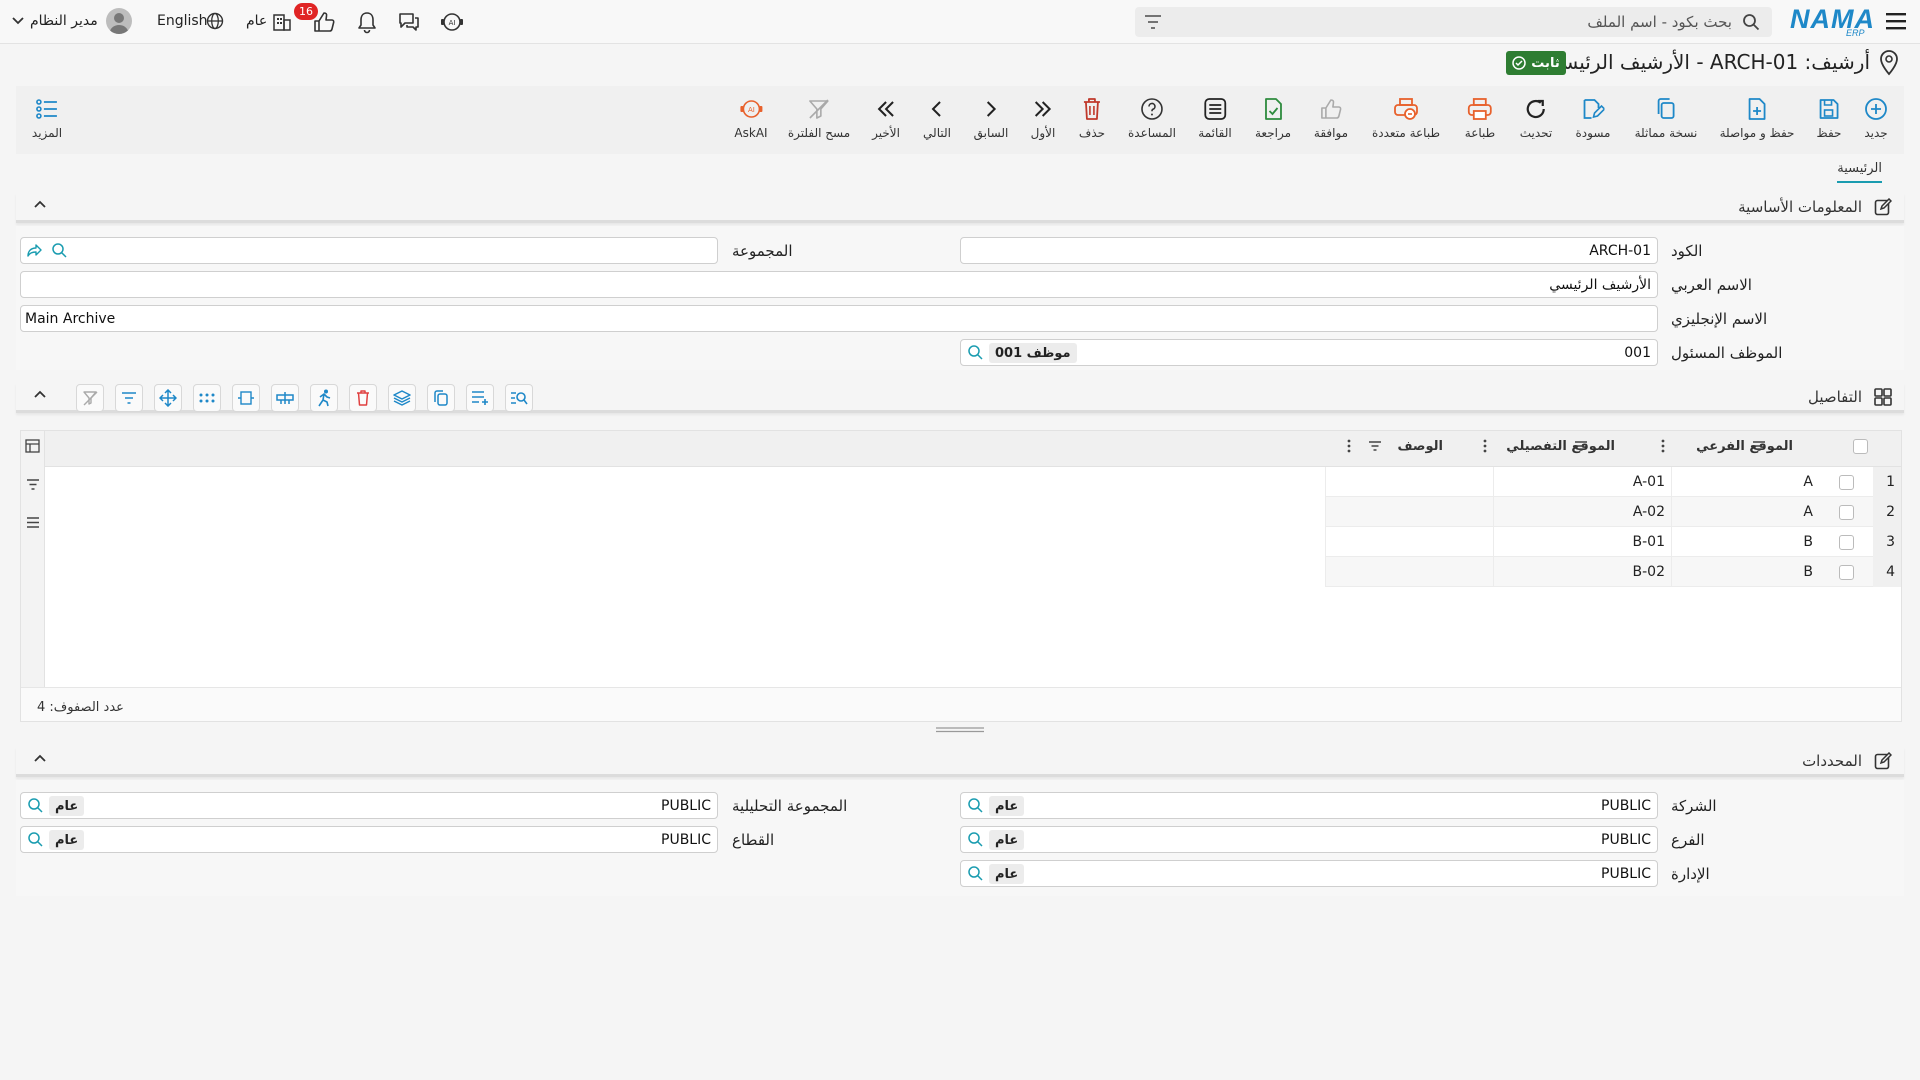  Describe the element at coordinates (1859, 172) in the screenshot. I see `tab-main: الرئيسية` at that location.